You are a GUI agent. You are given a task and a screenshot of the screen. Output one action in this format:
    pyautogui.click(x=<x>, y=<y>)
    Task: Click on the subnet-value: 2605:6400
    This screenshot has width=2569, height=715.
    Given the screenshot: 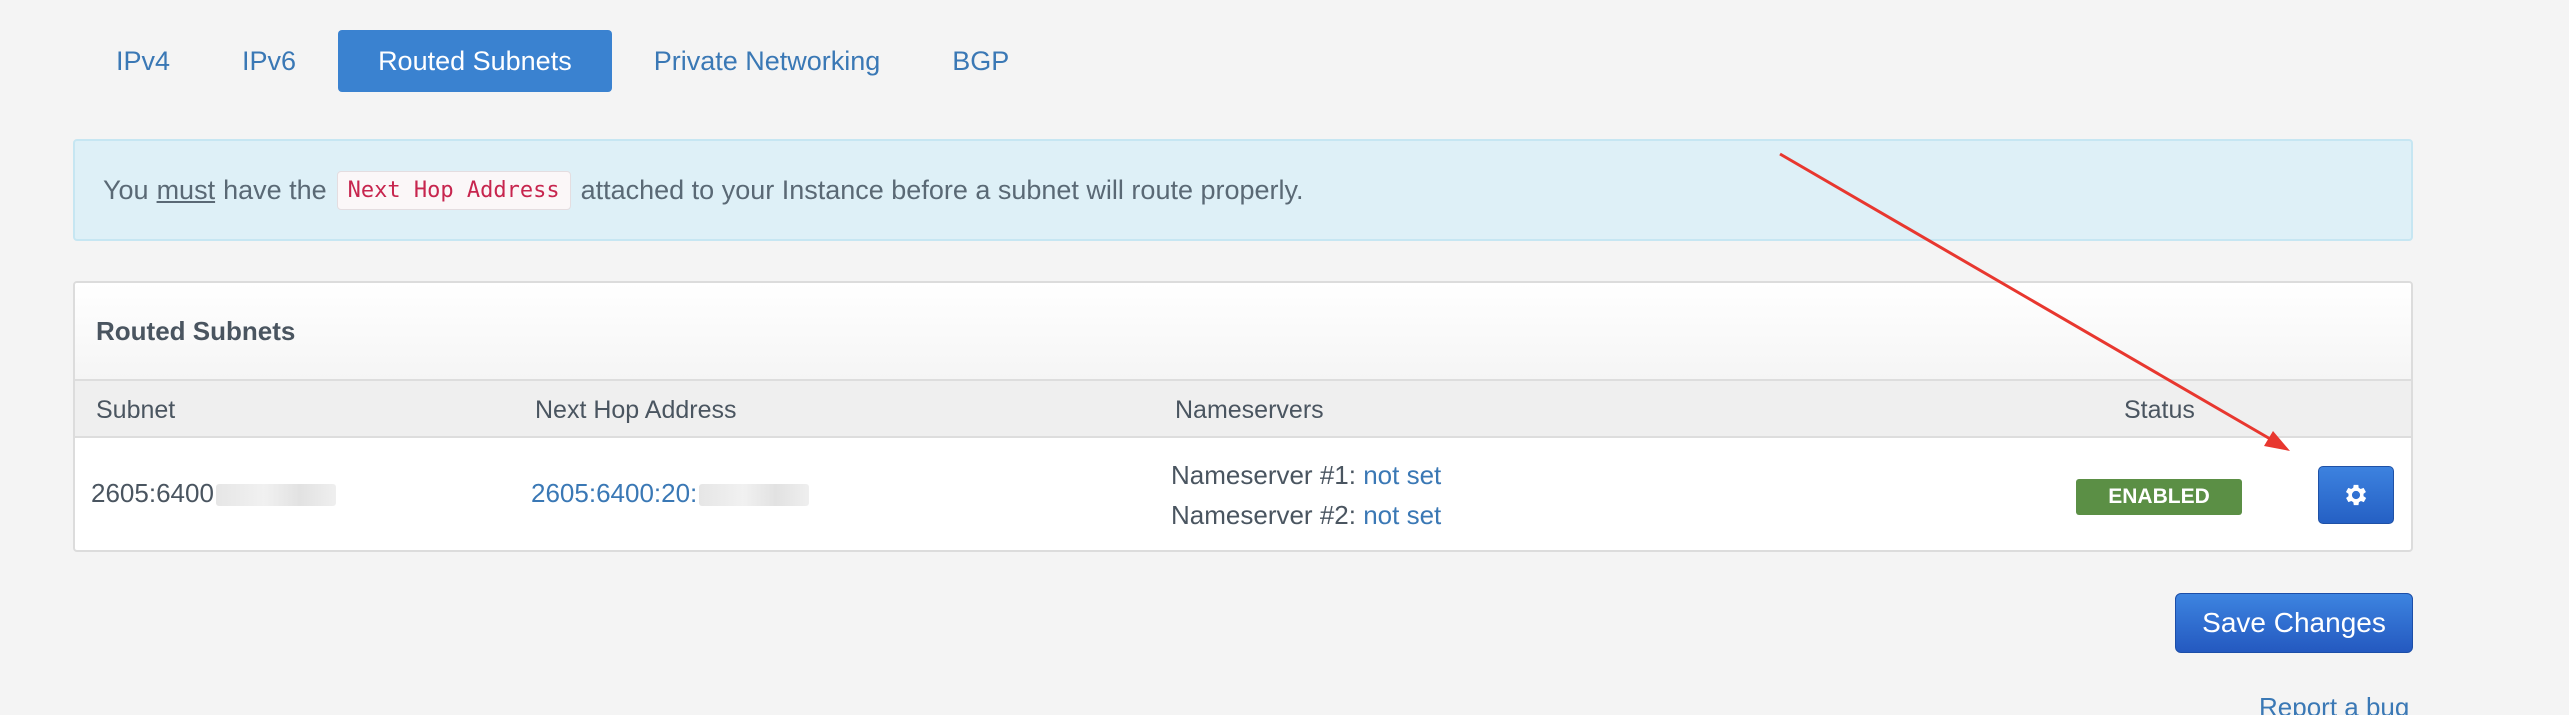 What is the action you would take?
    pyautogui.click(x=152, y=493)
    